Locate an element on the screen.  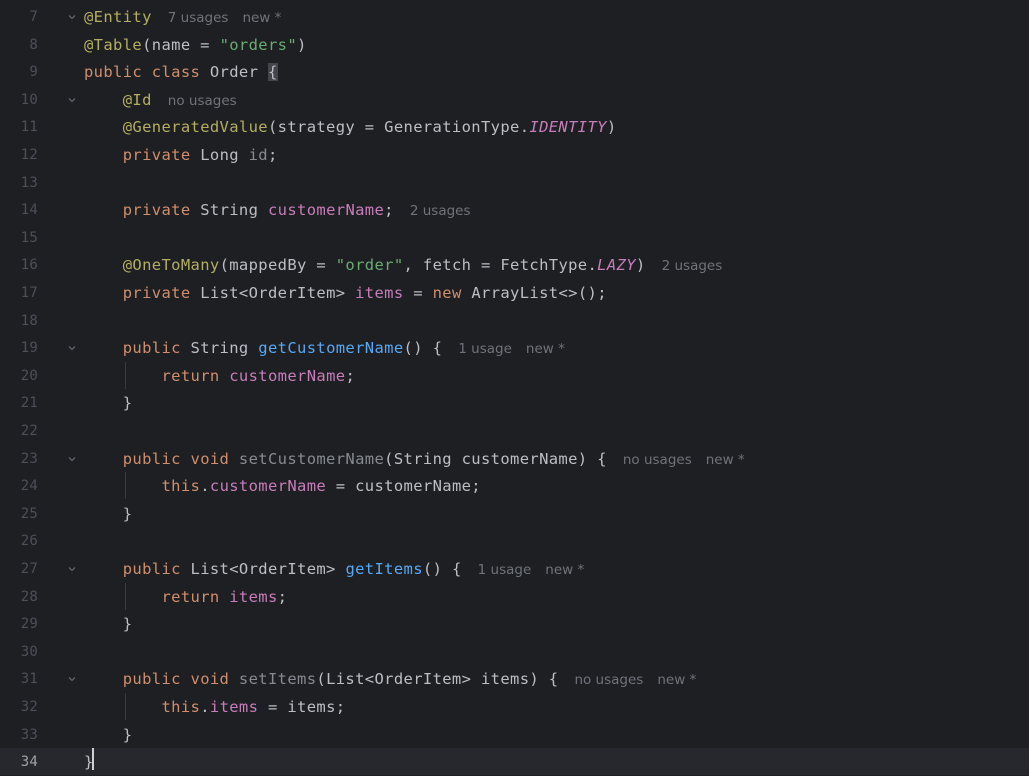
code-line: 14 private String customerName; 2 usages is located at coordinates (514, 209).